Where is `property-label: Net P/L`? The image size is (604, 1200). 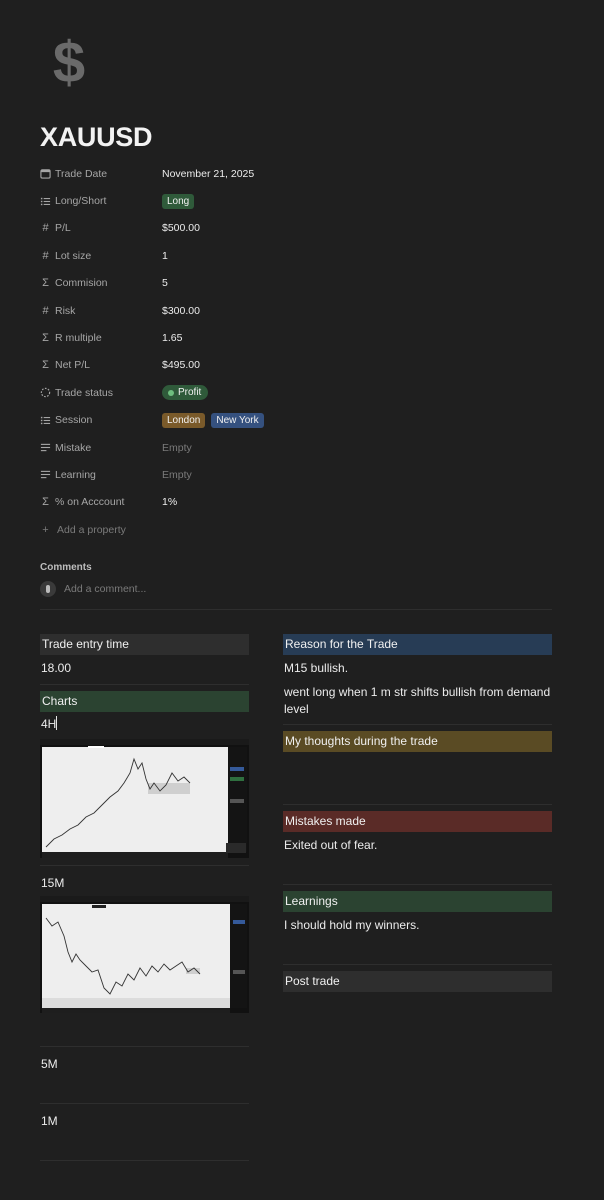
property-label: Net P/L is located at coordinates (73, 365).